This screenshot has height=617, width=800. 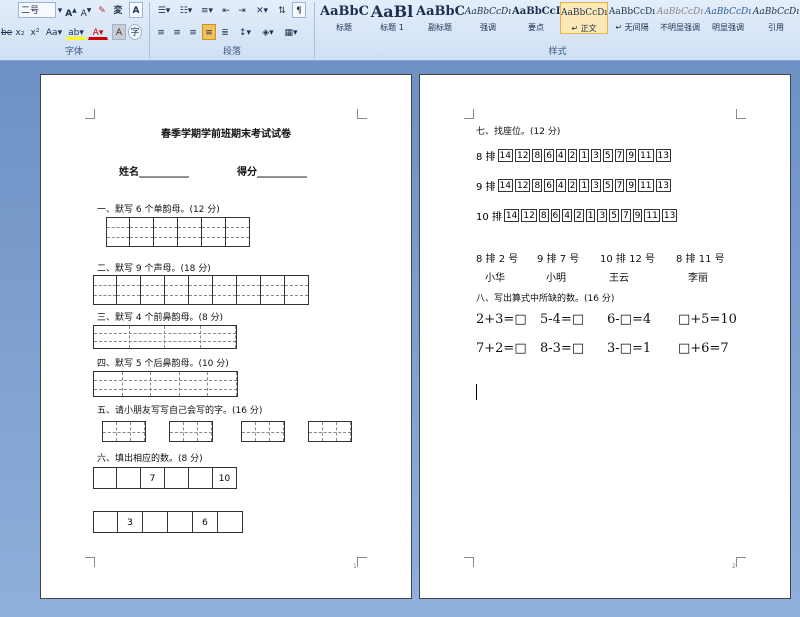 I want to click on clear-format-icon: ✎, so click(x=102, y=10).